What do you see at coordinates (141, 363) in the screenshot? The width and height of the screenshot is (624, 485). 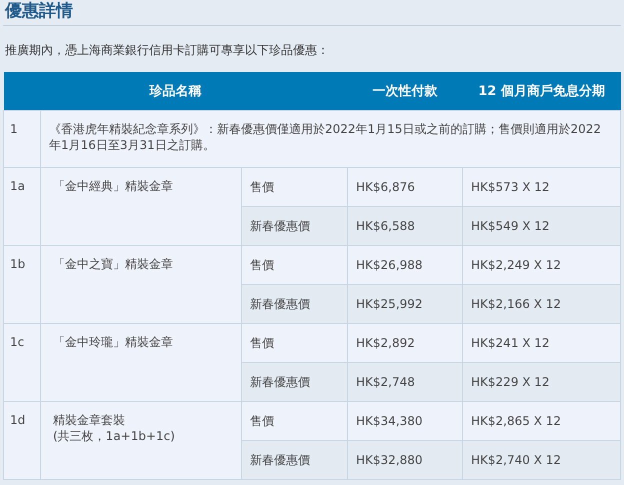 I see `table-cell: 「金中玲瓏」精裝金章` at bounding box center [141, 363].